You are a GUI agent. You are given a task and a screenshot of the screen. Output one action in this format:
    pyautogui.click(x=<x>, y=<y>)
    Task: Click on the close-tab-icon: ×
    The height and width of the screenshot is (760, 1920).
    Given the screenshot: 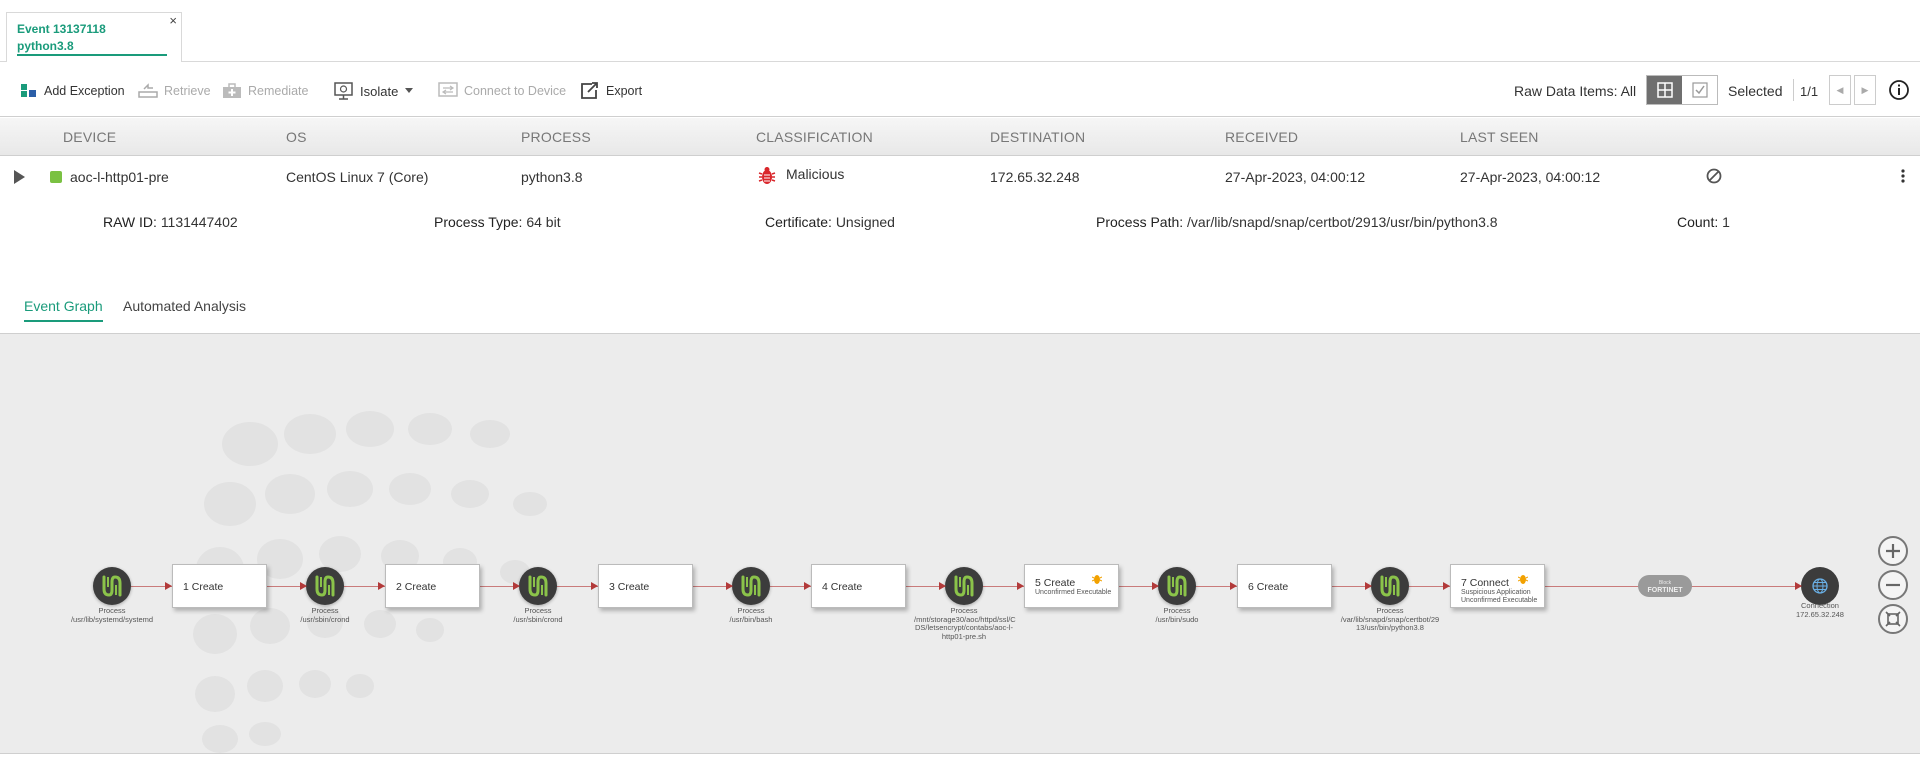 What is the action you would take?
    pyautogui.click(x=173, y=20)
    